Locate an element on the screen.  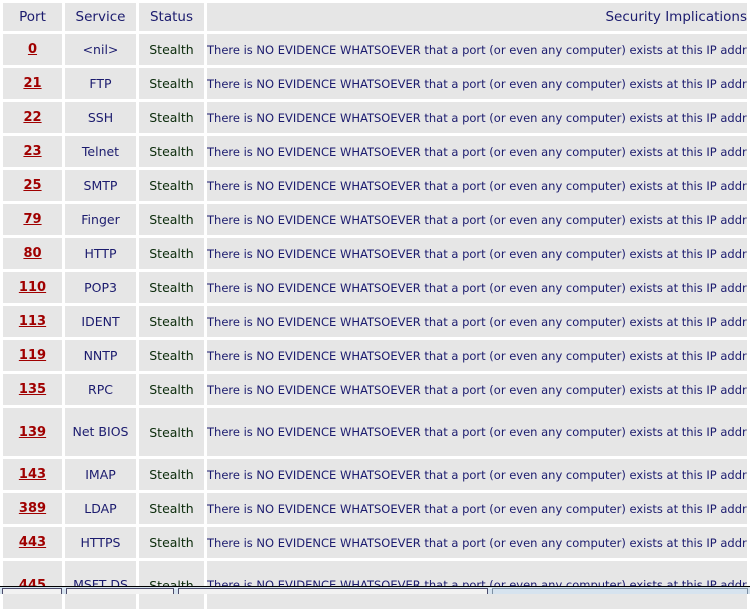
port-cell: 0 is located at coordinates (32, 49).